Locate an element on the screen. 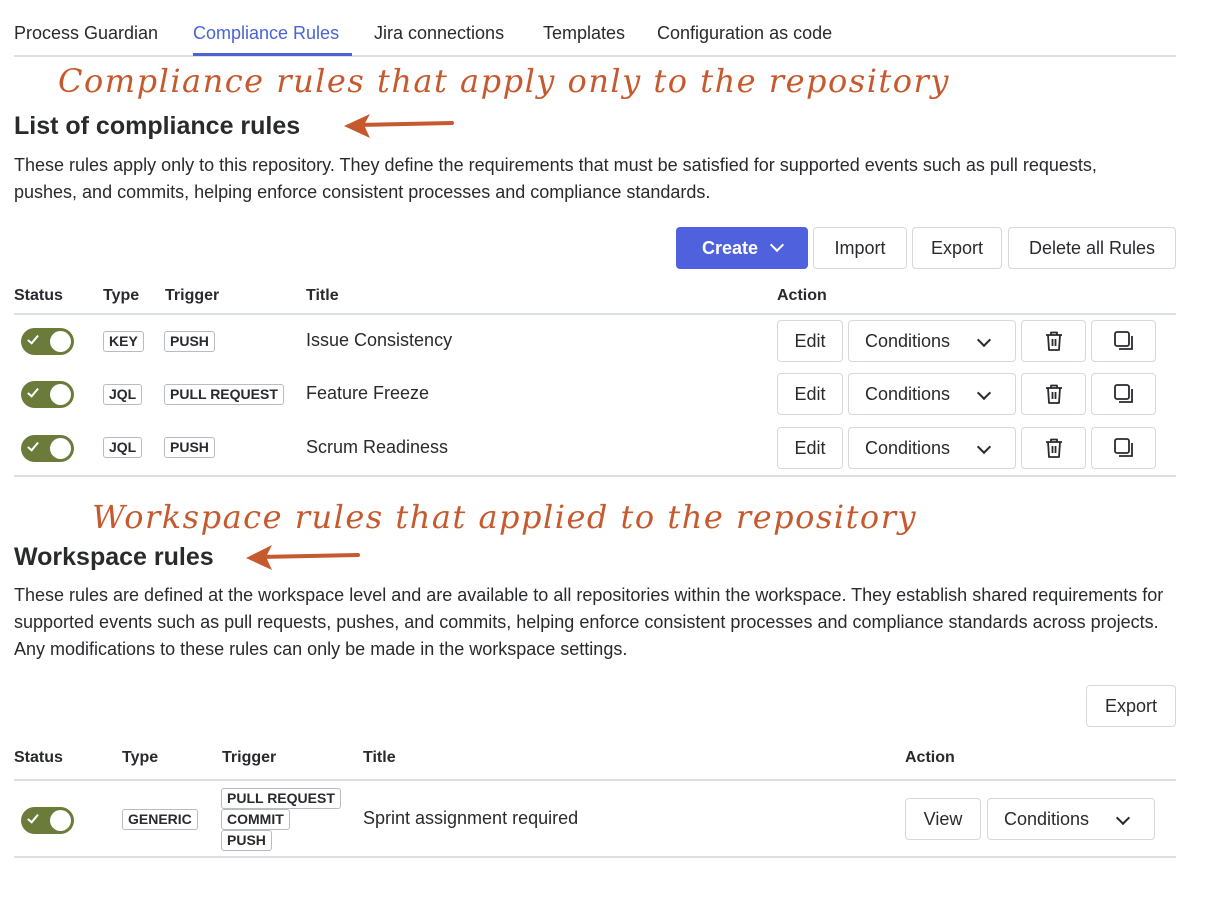 The height and width of the screenshot is (906, 1212). import-button: Import is located at coordinates (860, 248).